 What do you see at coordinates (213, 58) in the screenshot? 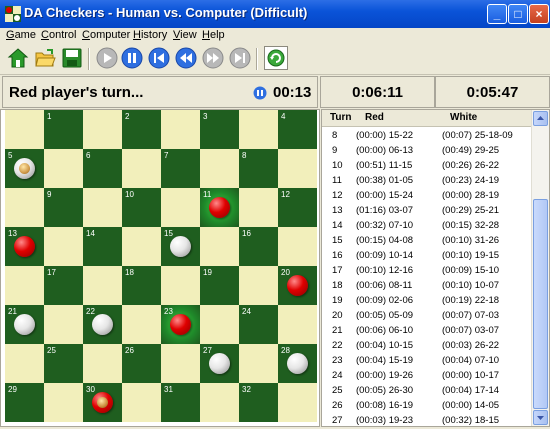
I see `fast-forward-button` at bounding box center [213, 58].